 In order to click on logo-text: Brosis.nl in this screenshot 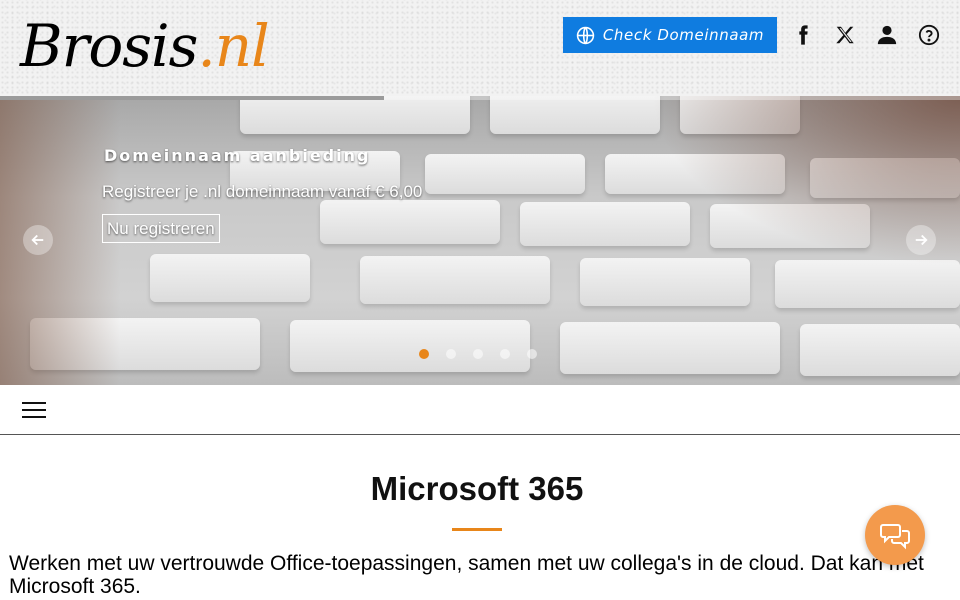, I will do `click(145, 46)`.